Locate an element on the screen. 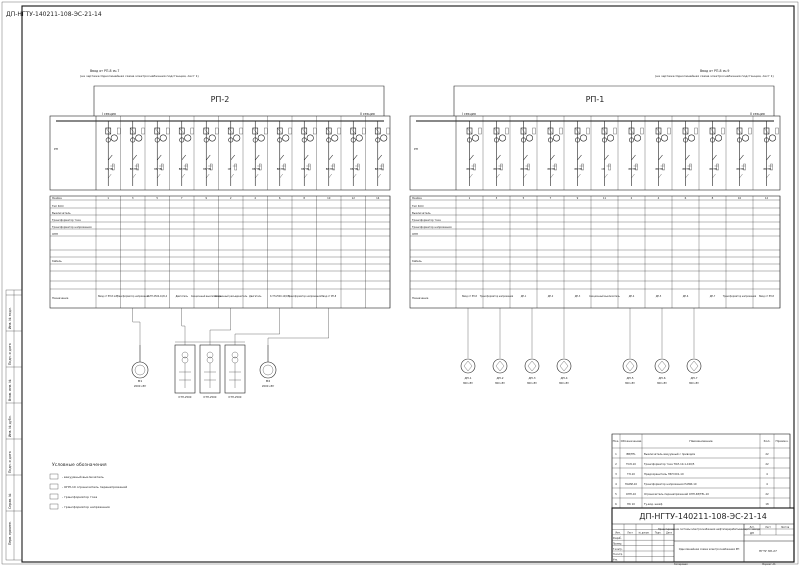 The height and width of the screenshot is (566, 800). spec-cell: 18 is located at coordinates (767, 504).